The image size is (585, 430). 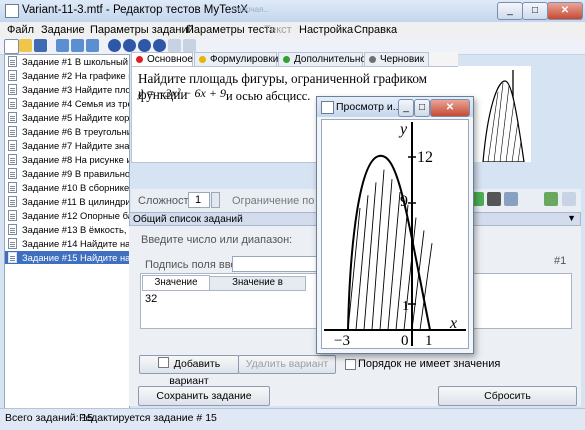 What do you see at coordinates (278, 30) in the screenshot?
I see `menu-text: Текст` at bounding box center [278, 30].